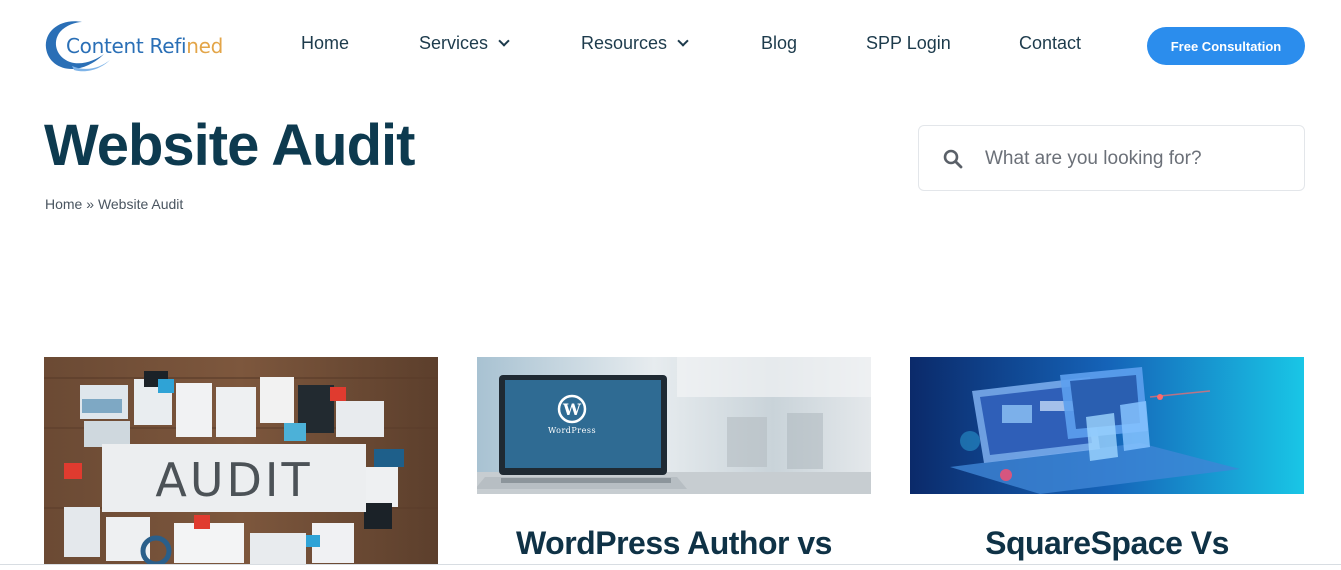  Describe the element at coordinates (233, 480) in the screenshot. I see `audit-image-text: AUDIT` at that location.